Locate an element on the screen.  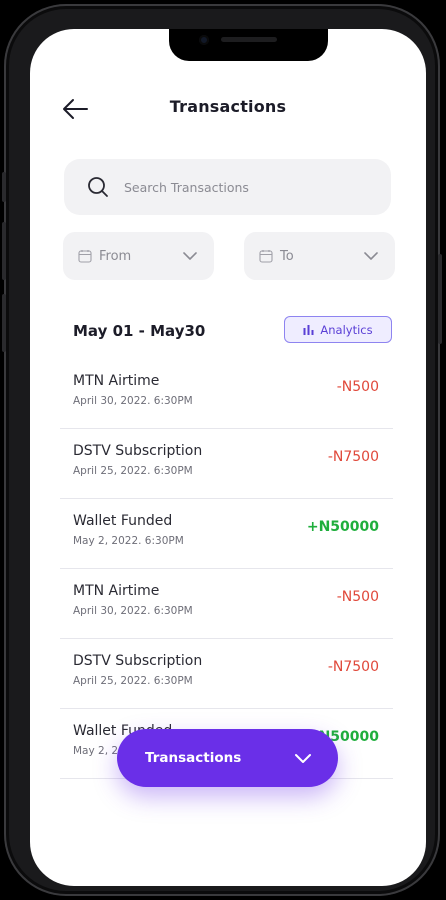
transactions-menu-button: Transactions is located at coordinates (227, 758).